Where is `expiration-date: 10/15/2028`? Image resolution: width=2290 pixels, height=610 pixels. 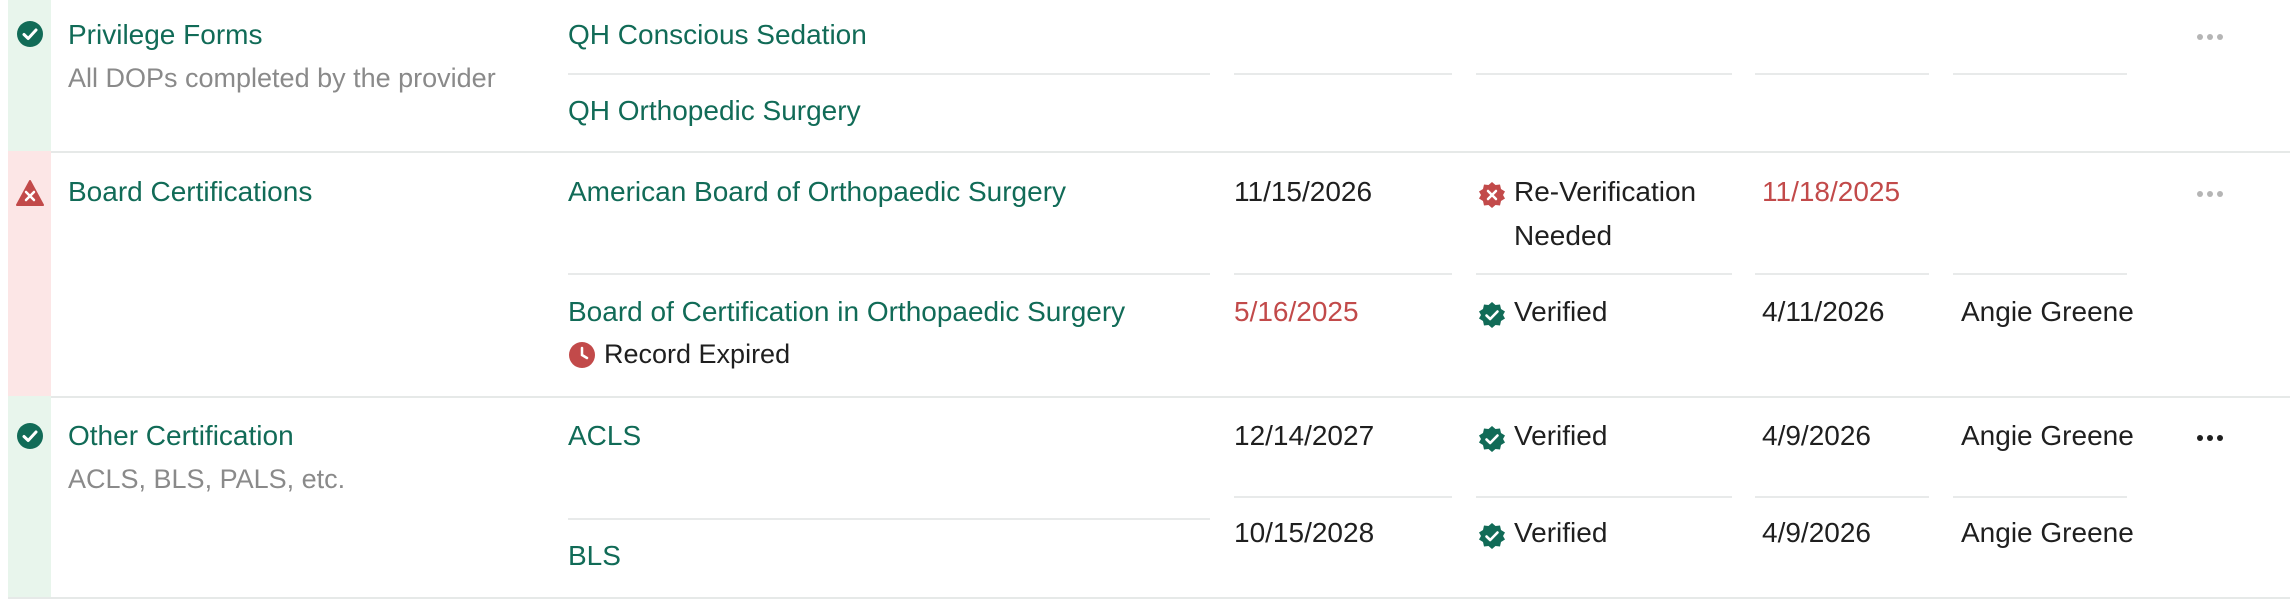
expiration-date: 10/15/2028 is located at coordinates (1304, 532).